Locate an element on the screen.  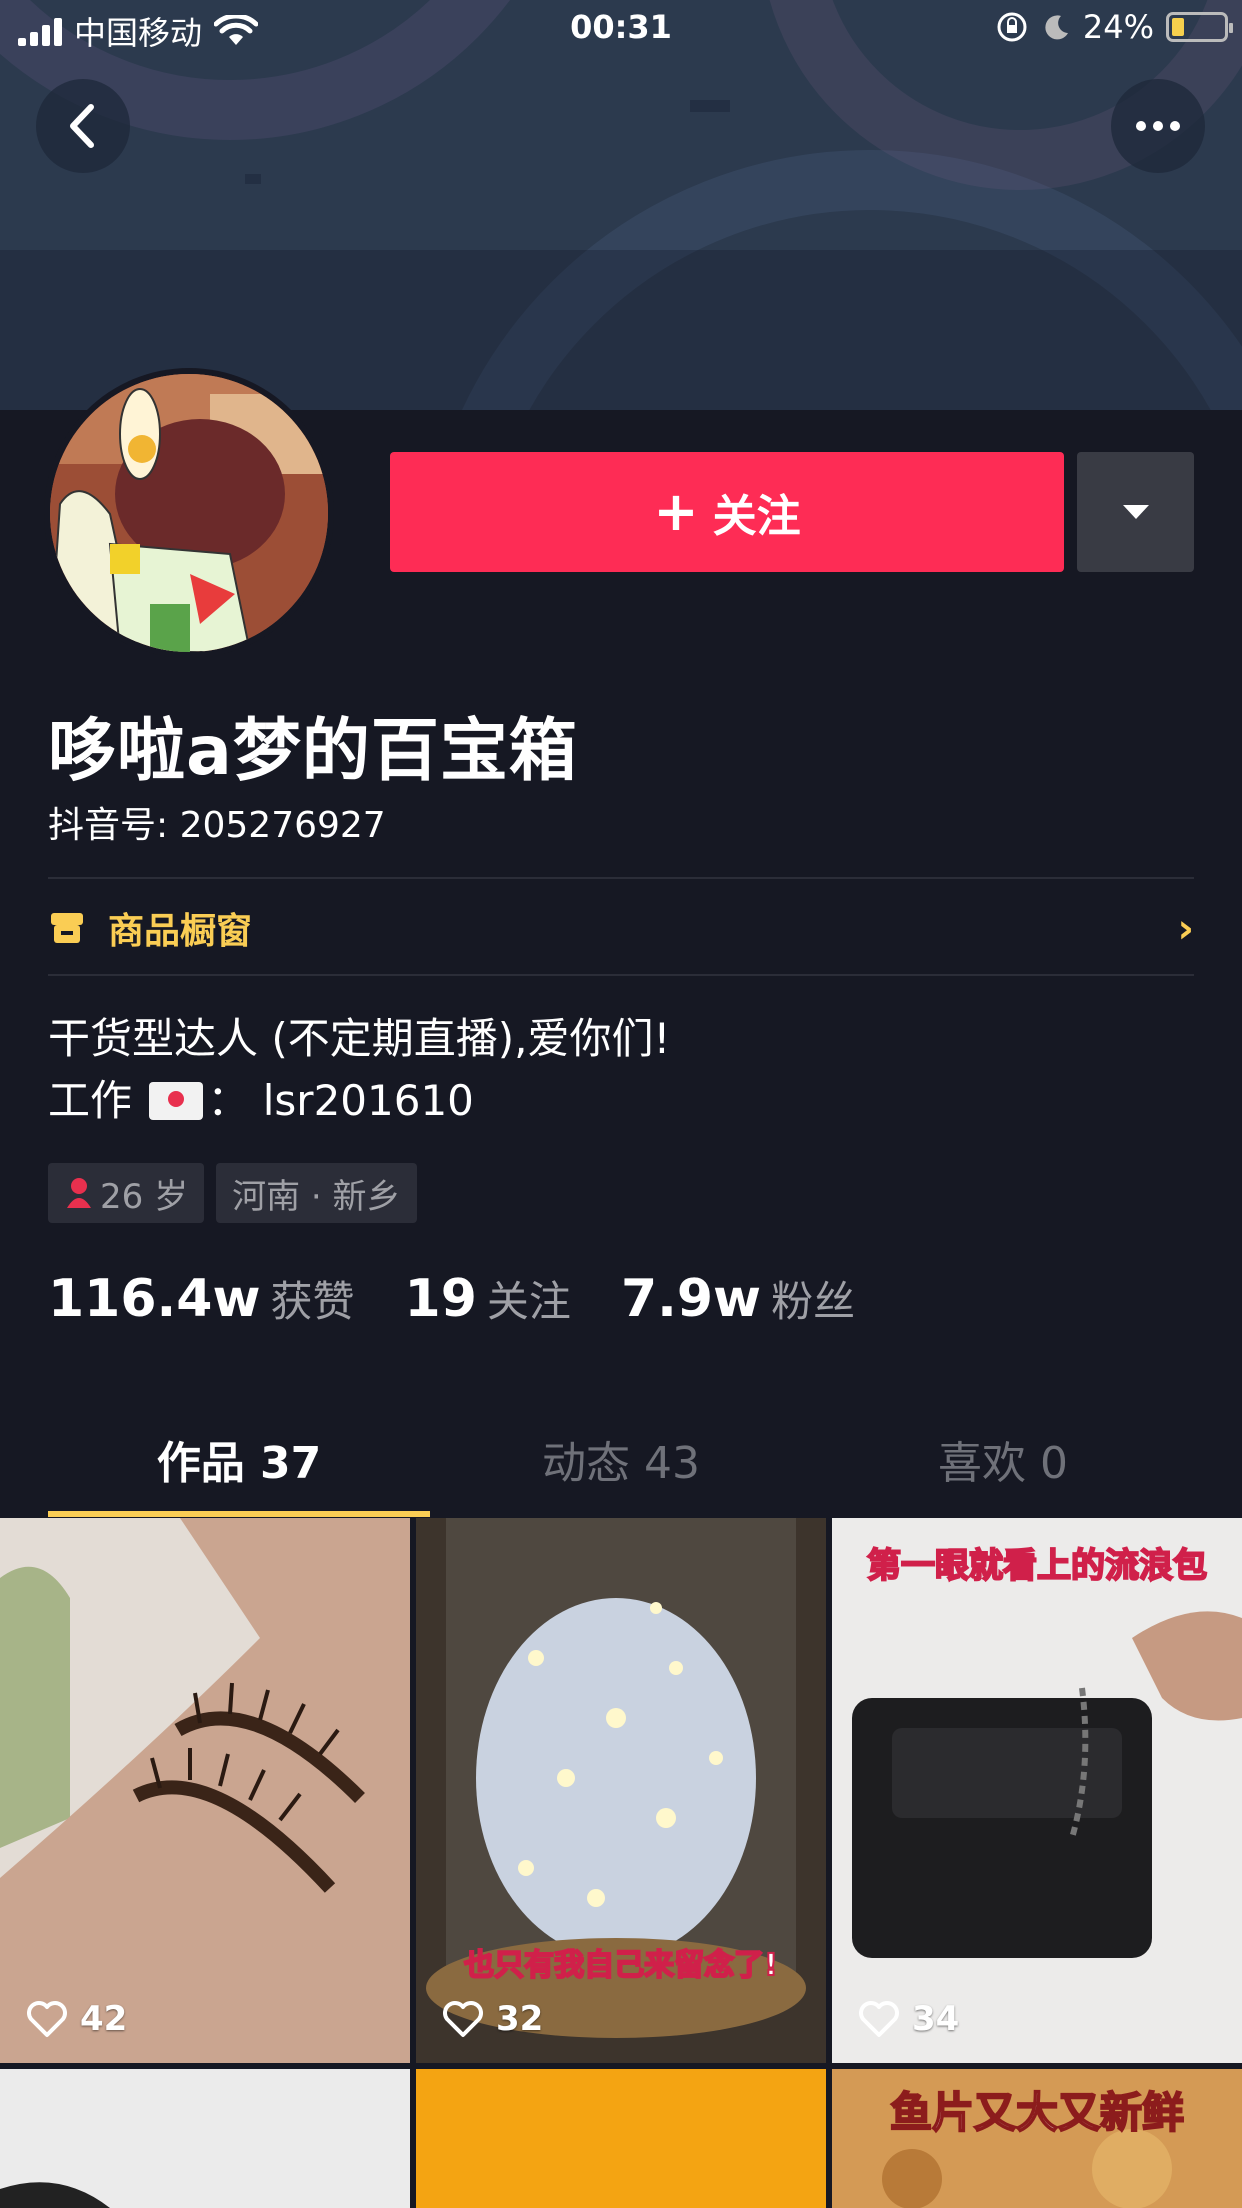
love-letter-icon is located at coordinates (176, 1101).